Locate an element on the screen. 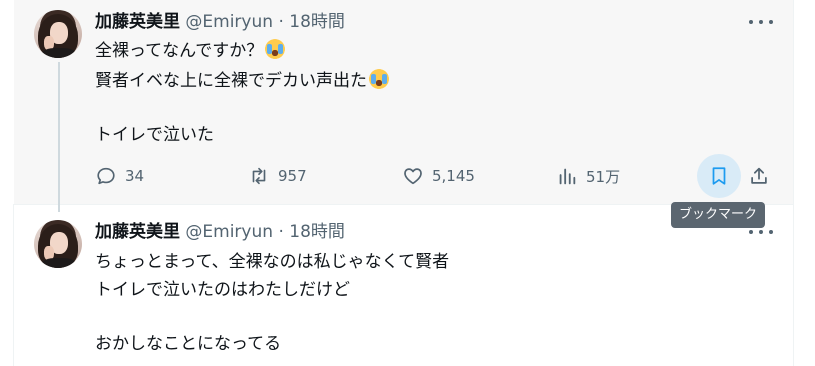 The height and width of the screenshot is (366, 815). like-button: 5,145 is located at coordinates (438, 176).